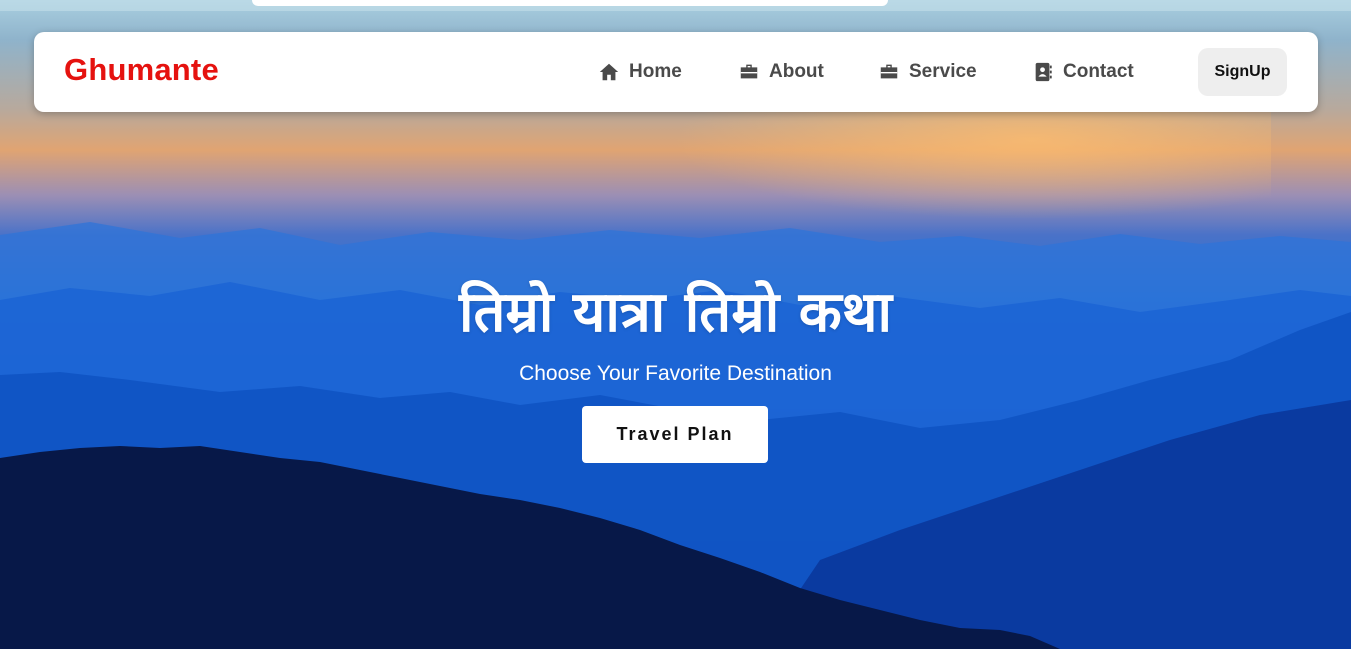 Image resolution: width=1351 pixels, height=649 pixels. Describe the element at coordinates (570, 3) in the screenshot. I see `address-bar-edge` at that location.